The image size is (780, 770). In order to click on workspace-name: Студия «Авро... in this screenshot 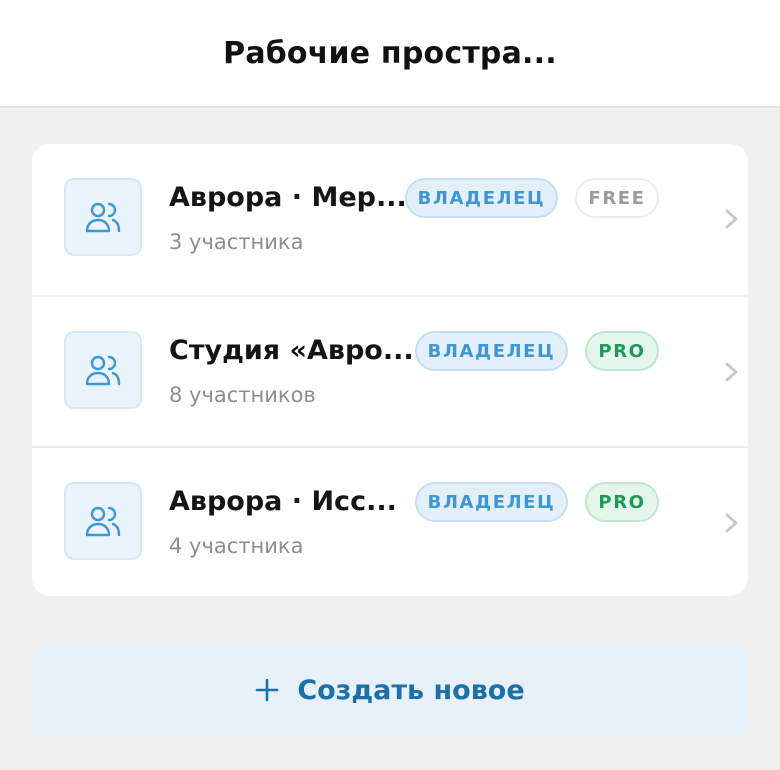, I will do `click(291, 350)`.